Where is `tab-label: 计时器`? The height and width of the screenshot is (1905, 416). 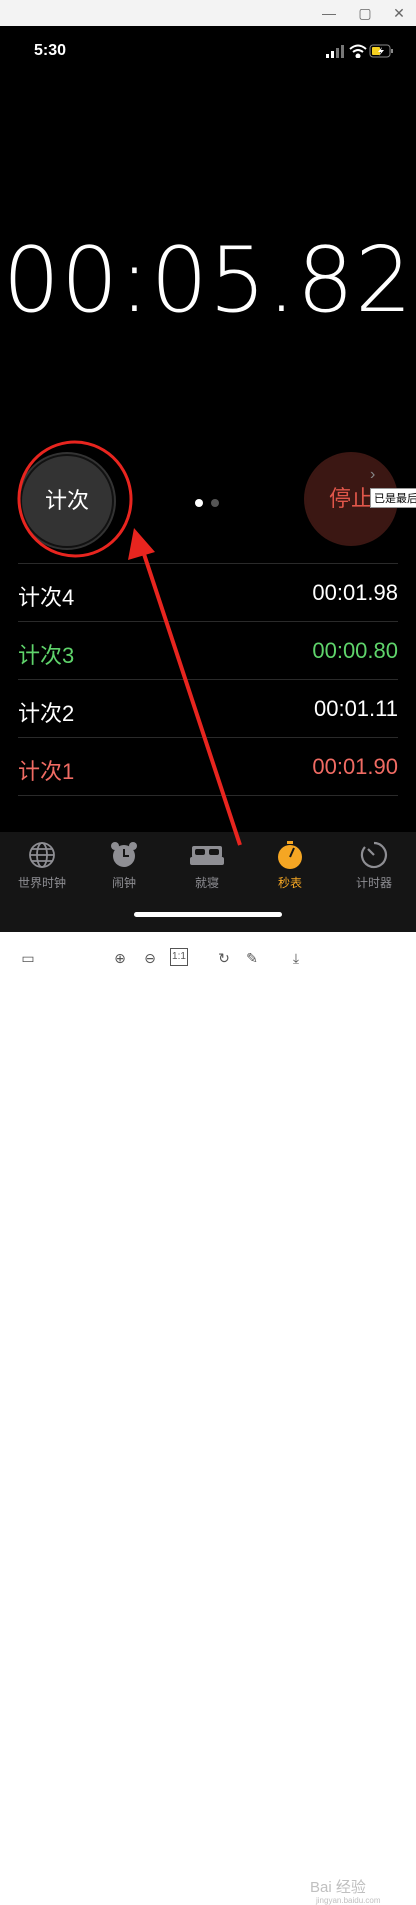
tab-label: 计时器 is located at coordinates (373, 883).